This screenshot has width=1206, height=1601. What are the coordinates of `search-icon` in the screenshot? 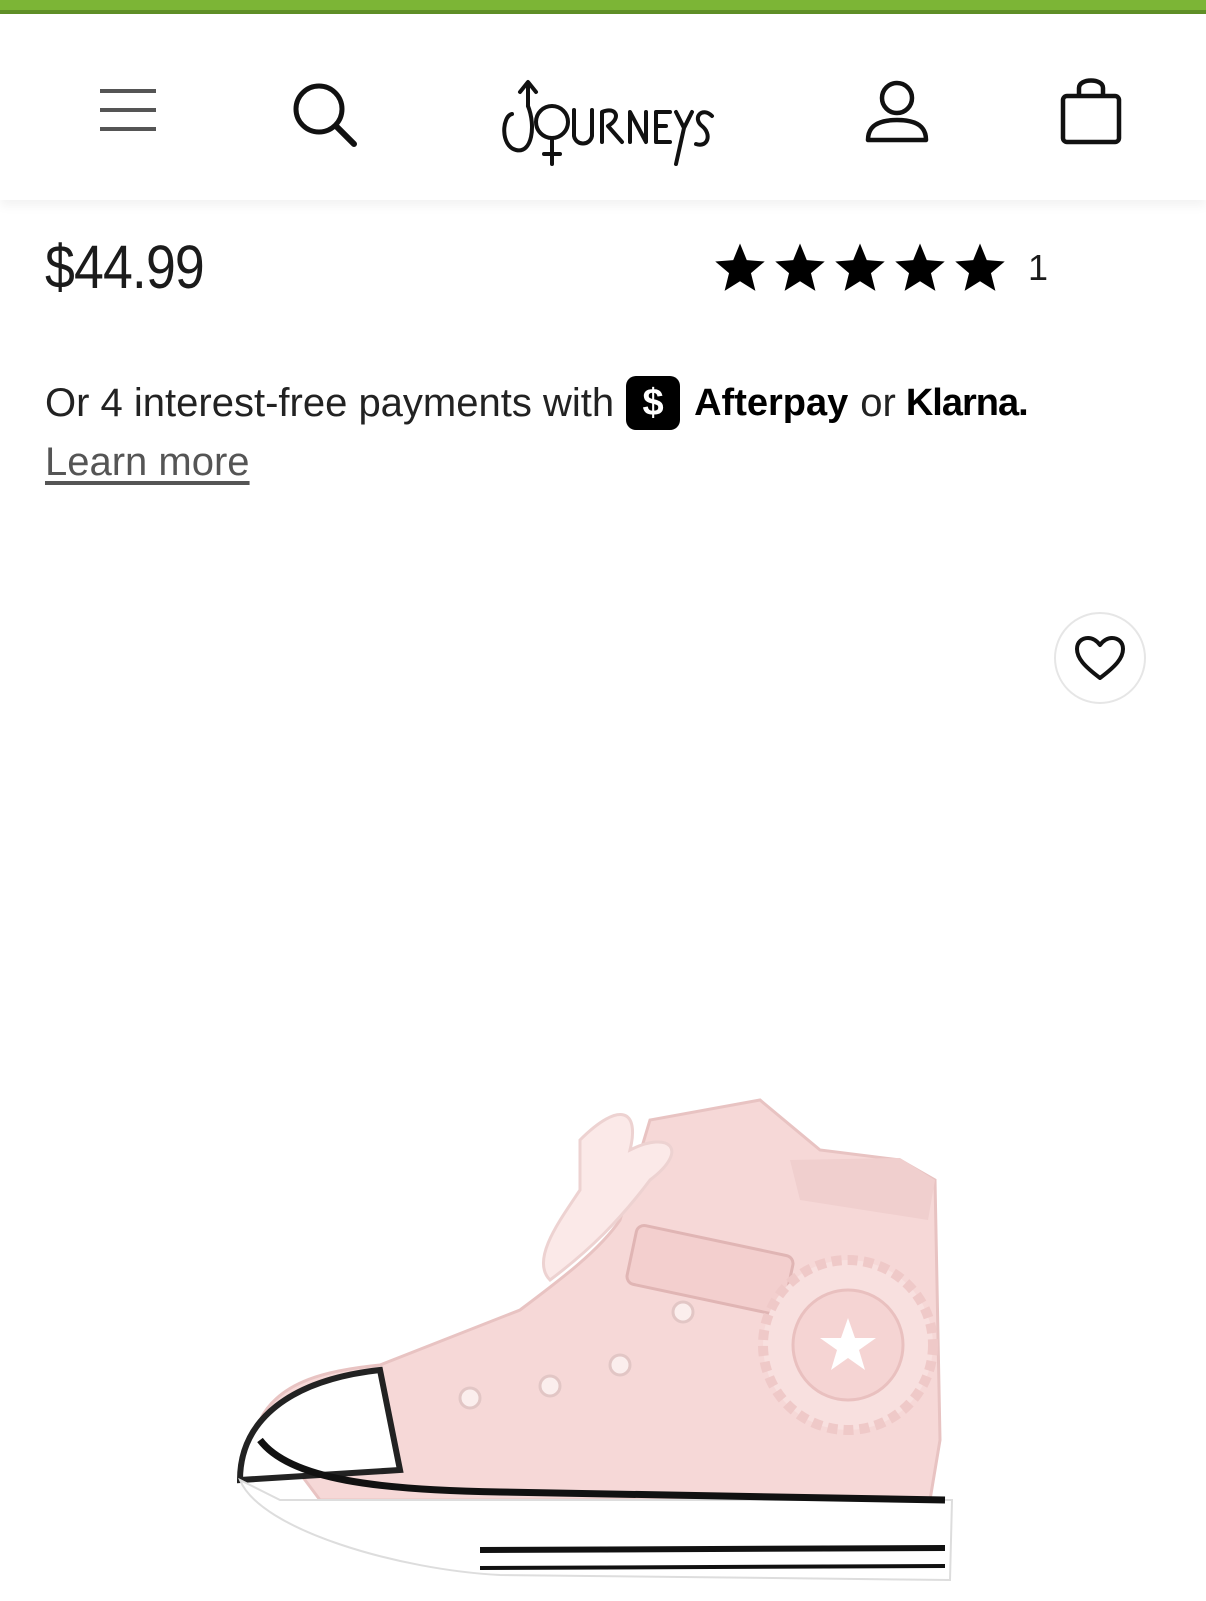 It's located at (325, 115).